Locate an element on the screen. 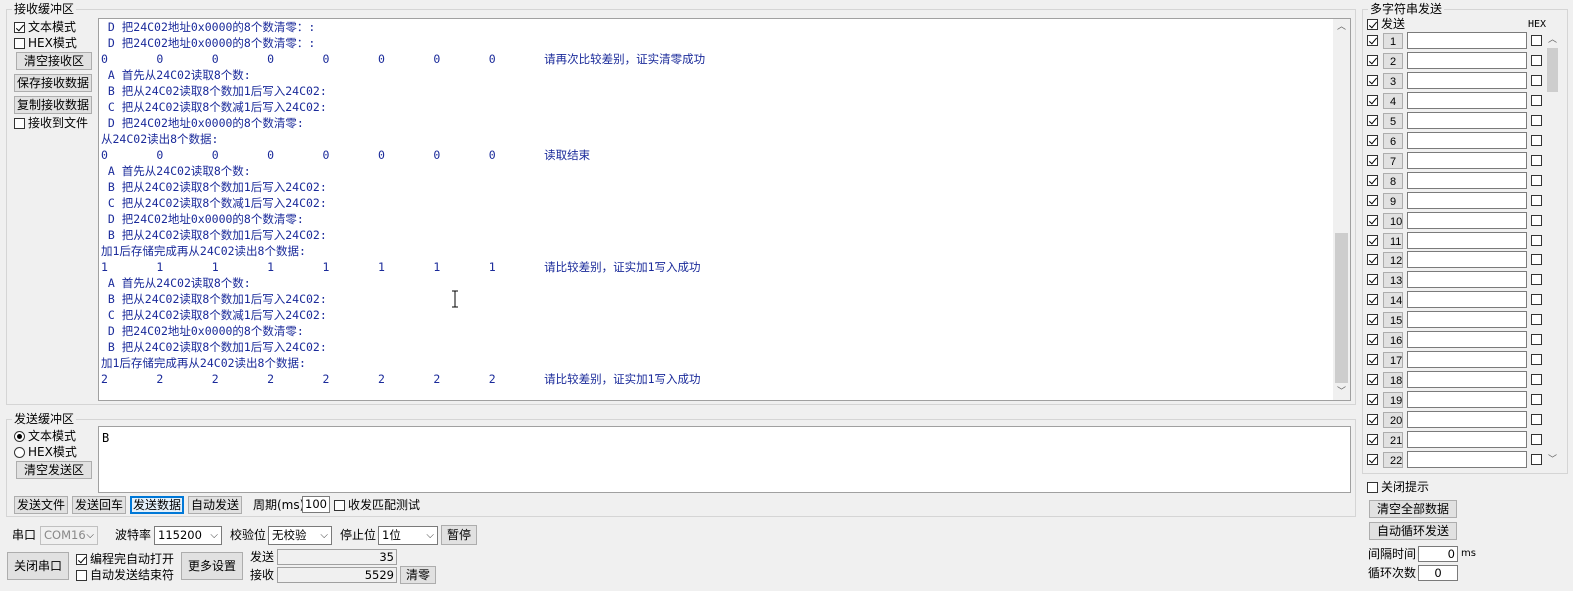 The height and width of the screenshot is (591, 1573). clear-send-button: 清空发送区 is located at coordinates (54, 470).